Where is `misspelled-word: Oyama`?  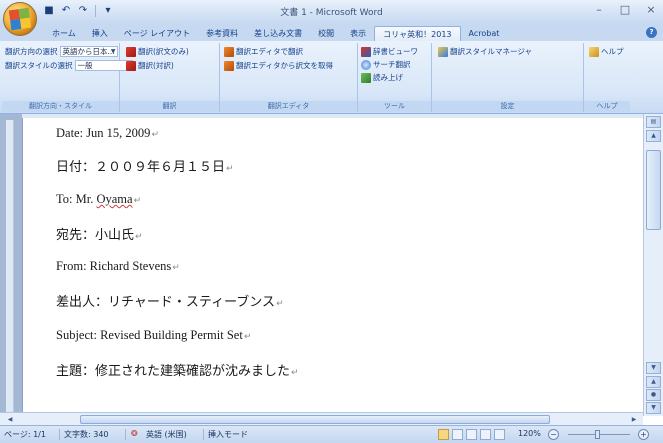
misspelled-word: Oyama is located at coordinates (114, 199).